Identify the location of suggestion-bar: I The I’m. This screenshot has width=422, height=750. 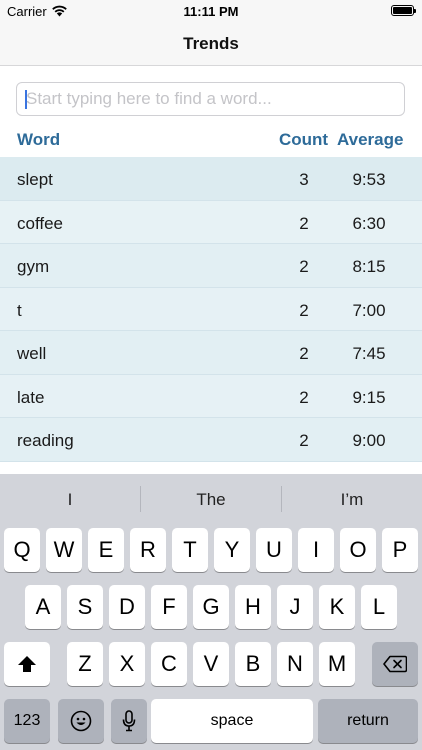
(211, 499).